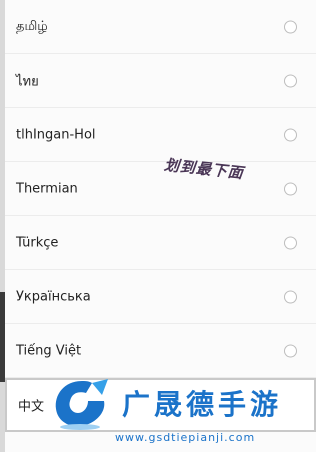 The image size is (320, 452). What do you see at coordinates (160, 351) in the screenshot?
I see `language-option: Tiếng Việt` at bounding box center [160, 351].